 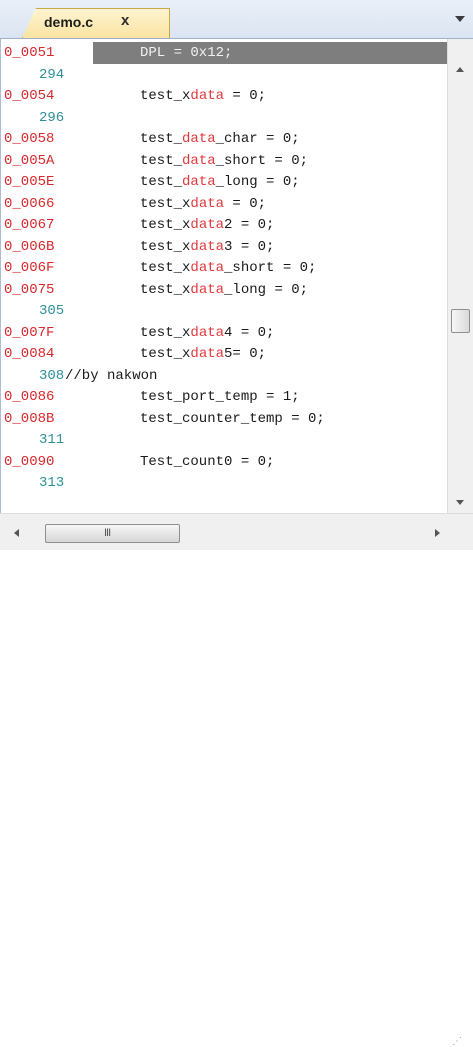 I want to click on scroll-grip-icon: III, so click(x=107, y=533).